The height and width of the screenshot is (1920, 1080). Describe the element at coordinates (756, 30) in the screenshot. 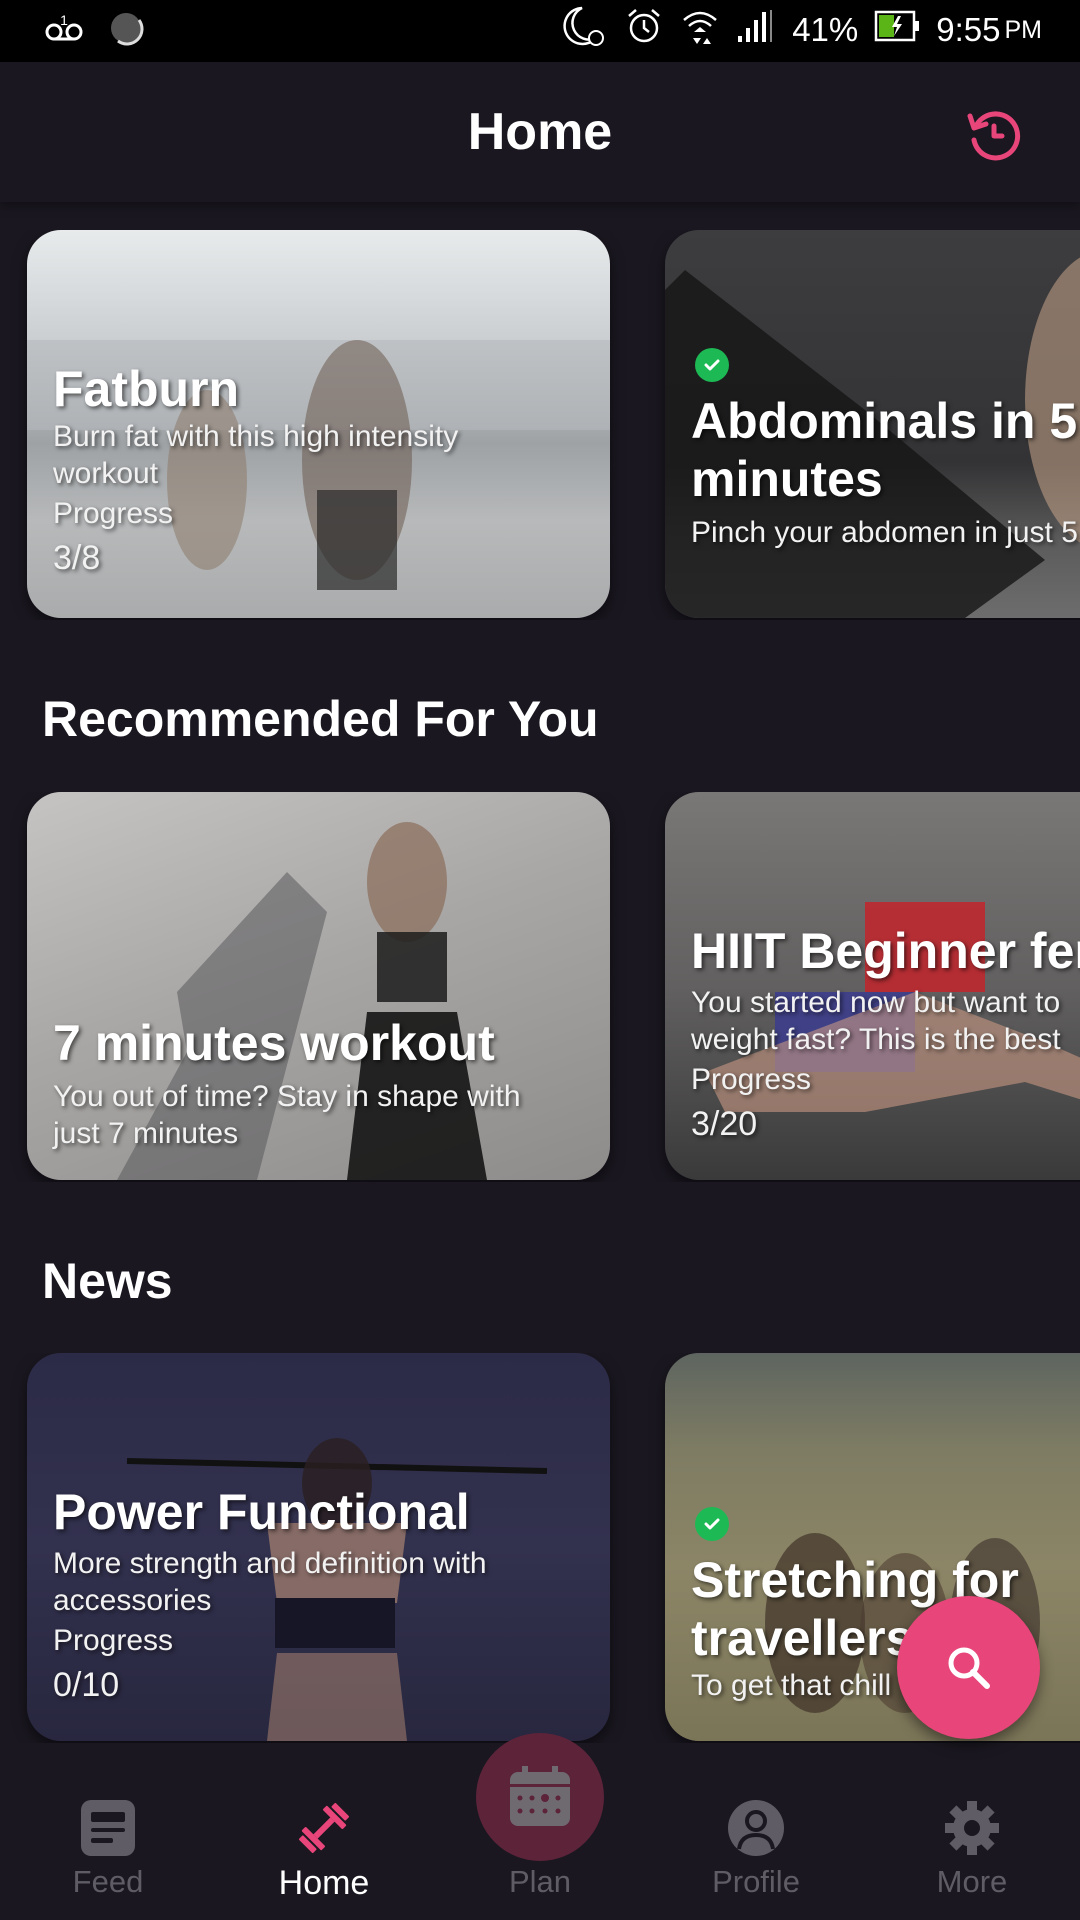

I see `signal-icon` at that location.